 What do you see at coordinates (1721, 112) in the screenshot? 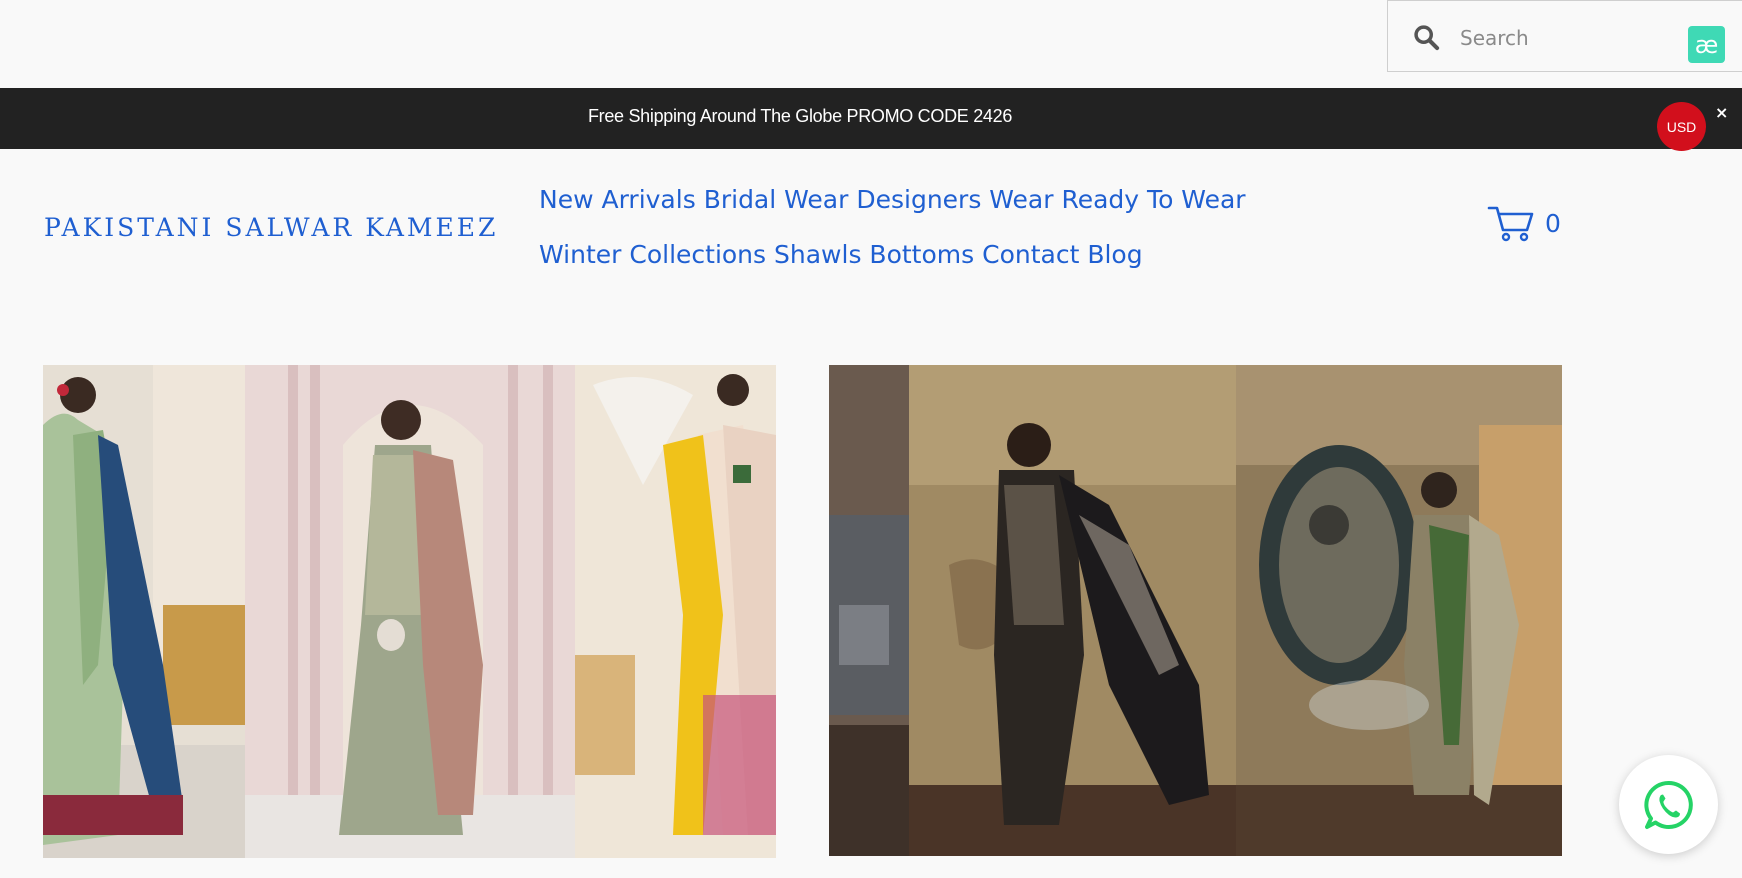
I see `close-icon: ×` at bounding box center [1721, 112].